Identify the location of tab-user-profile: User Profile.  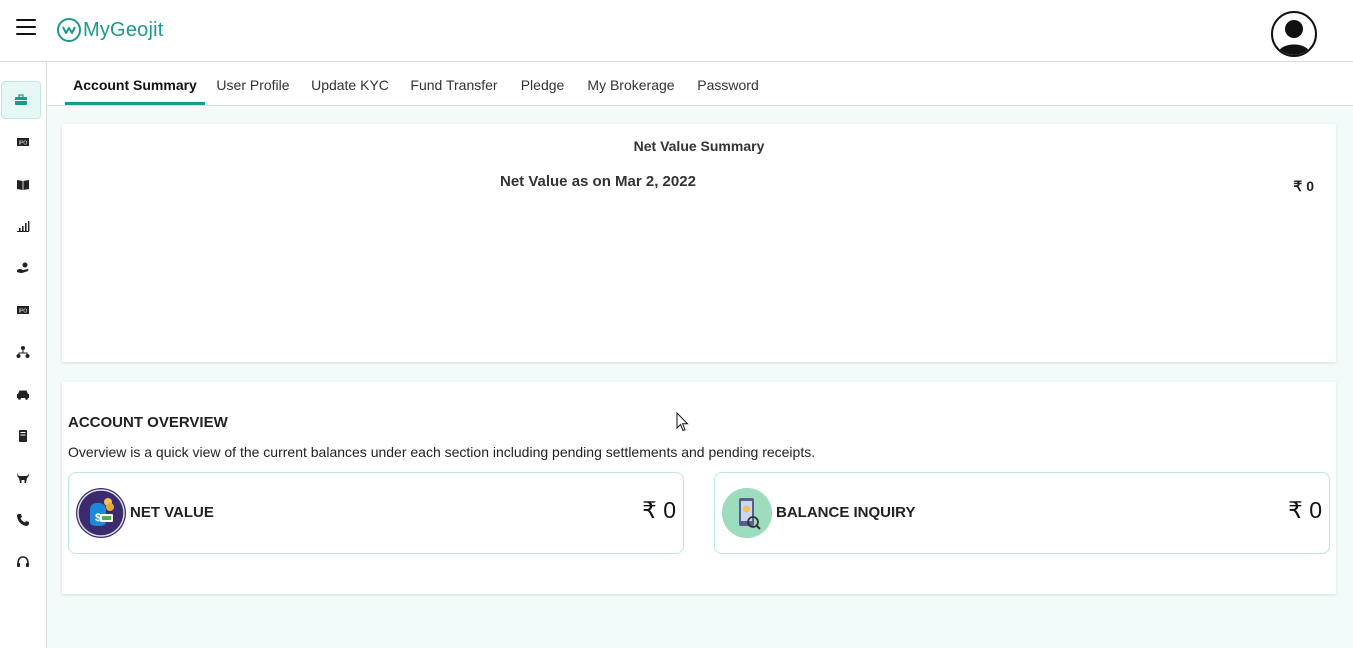
(253, 83).